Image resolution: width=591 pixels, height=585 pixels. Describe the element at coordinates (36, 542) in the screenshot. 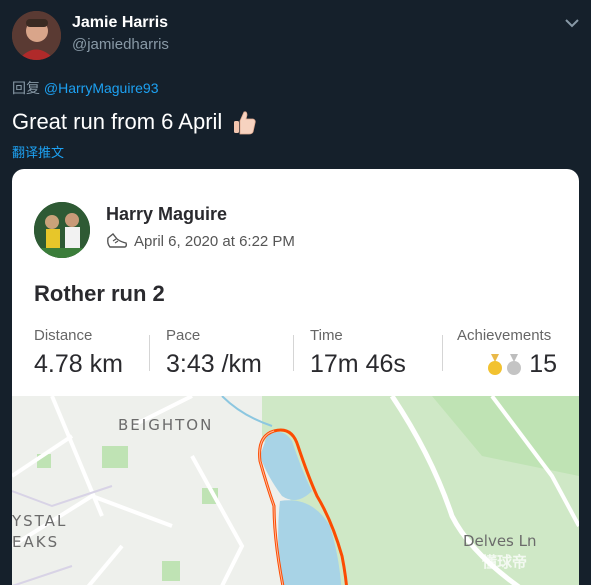

I see `map-label-crystal-2: EAKS` at that location.